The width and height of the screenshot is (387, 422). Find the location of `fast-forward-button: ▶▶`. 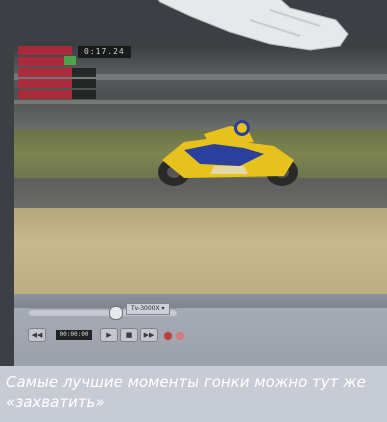

fast-forward-button: ▶▶ is located at coordinates (149, 335).